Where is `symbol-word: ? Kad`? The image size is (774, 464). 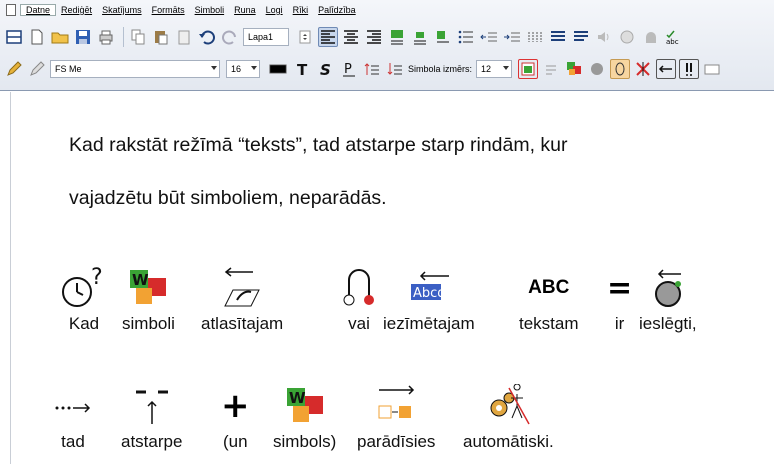
symbol-word: ? Kad is located at coordinates (84, 299).